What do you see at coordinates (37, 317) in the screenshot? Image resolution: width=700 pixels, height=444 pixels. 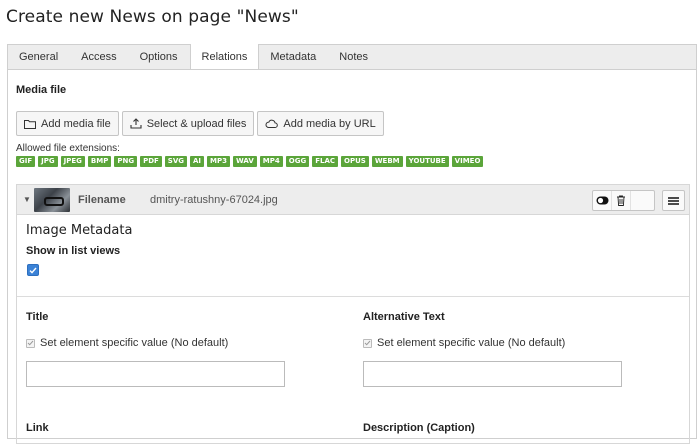 I see `title-field-label: Title` at bounding box center [37, 317].